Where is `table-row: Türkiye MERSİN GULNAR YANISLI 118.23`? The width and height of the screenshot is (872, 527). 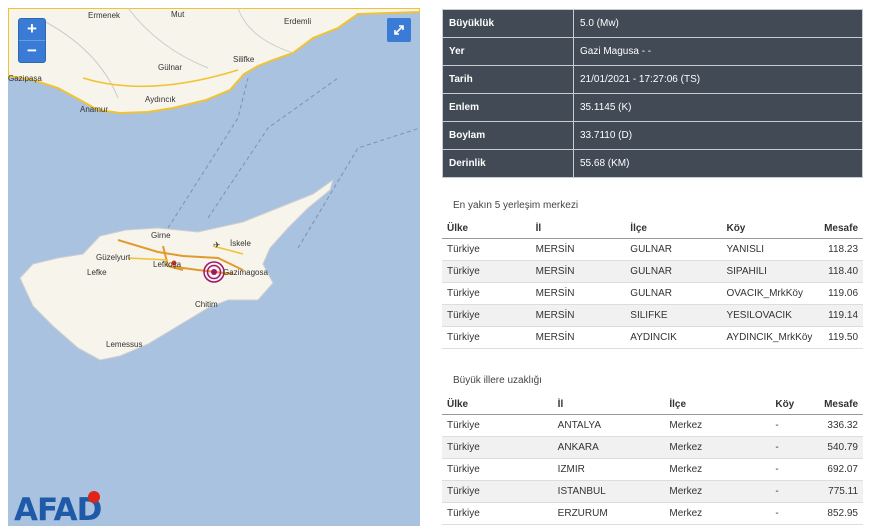
table-row: Türkiye MERSİN GULNAR YANISLI 118.23 is located at coordinates (652, 249).